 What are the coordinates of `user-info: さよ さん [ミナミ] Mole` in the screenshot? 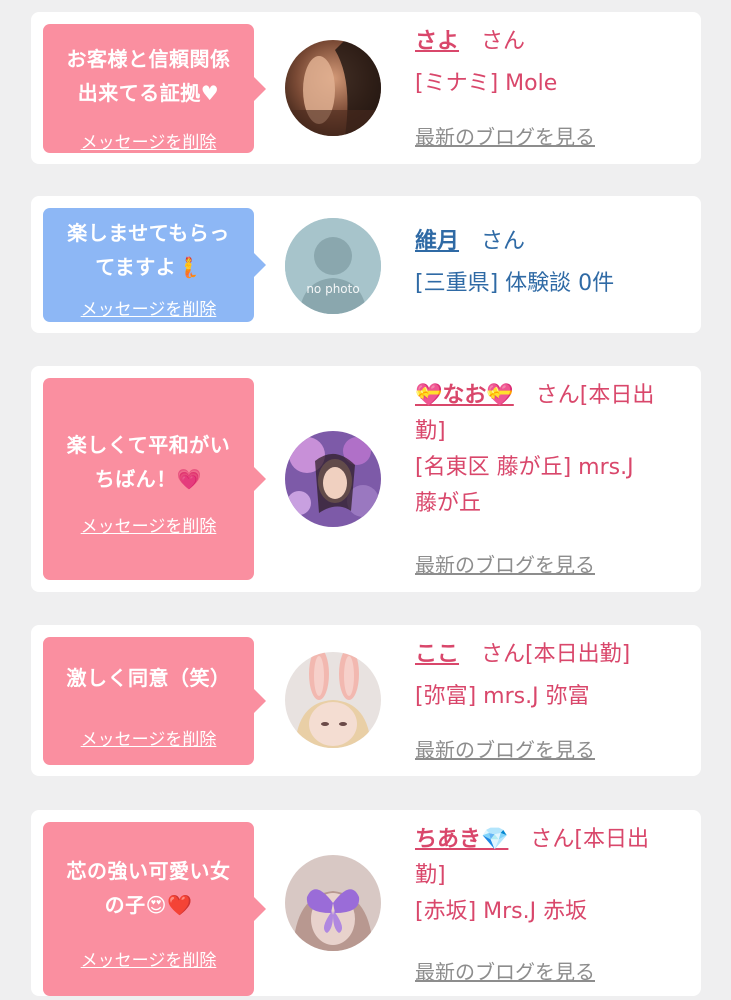 It's located at (553, 63).